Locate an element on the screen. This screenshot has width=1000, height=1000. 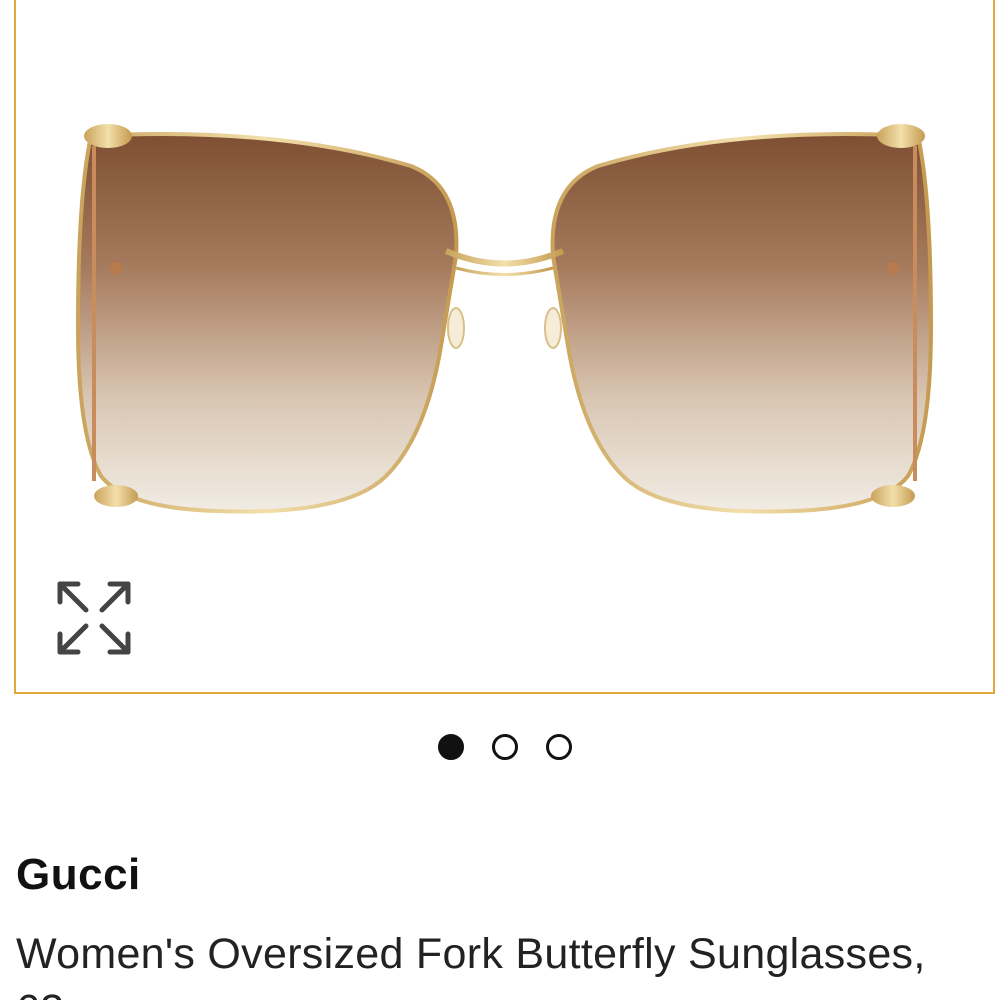
carousel-pagination is located at coordinates (500, 747).